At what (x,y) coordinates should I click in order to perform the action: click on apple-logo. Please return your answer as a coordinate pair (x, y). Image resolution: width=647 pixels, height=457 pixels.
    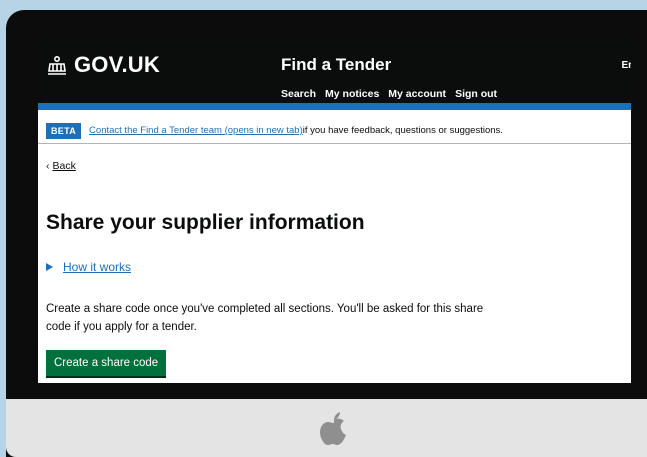
    Looking at the image, I should click on (333, 428).